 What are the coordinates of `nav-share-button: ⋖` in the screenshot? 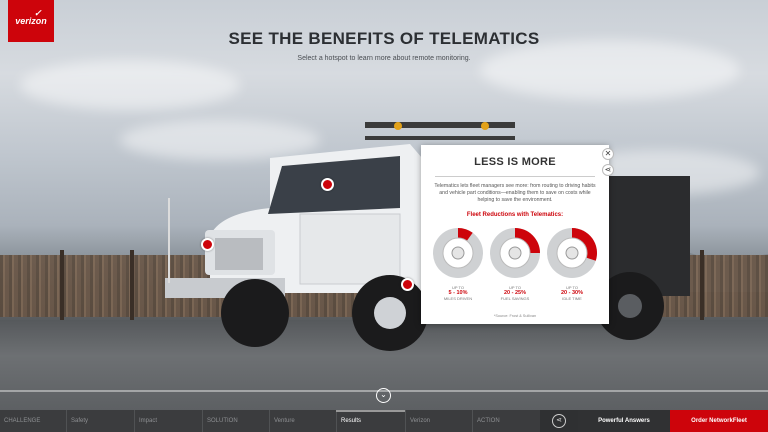 It's located at (559, 421).